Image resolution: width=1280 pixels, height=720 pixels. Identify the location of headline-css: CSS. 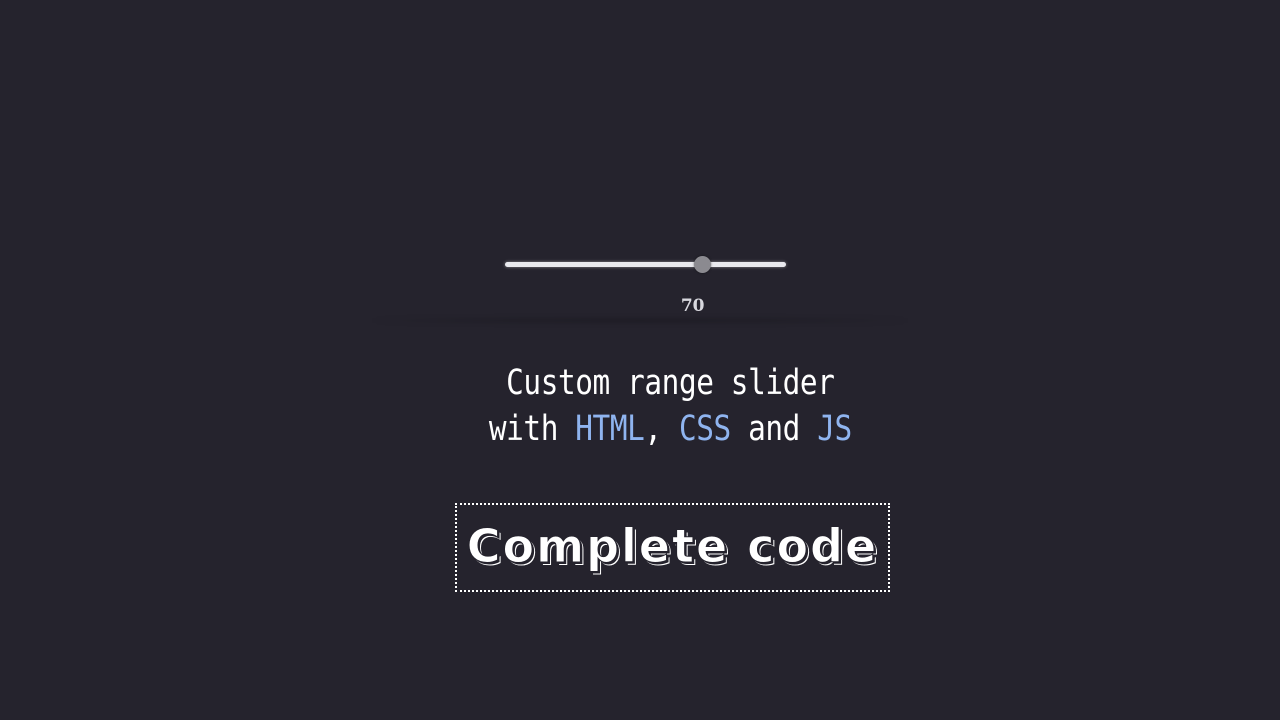
(704, 429).